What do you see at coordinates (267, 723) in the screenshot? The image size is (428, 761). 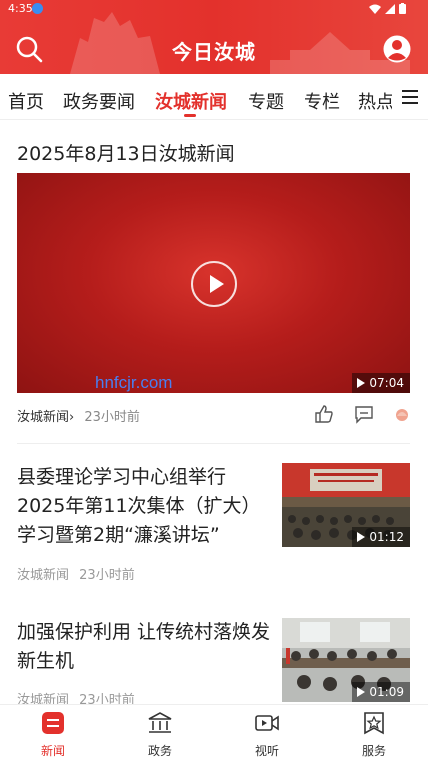 I see `video-camera-icon` at bounding box center [267, 723].